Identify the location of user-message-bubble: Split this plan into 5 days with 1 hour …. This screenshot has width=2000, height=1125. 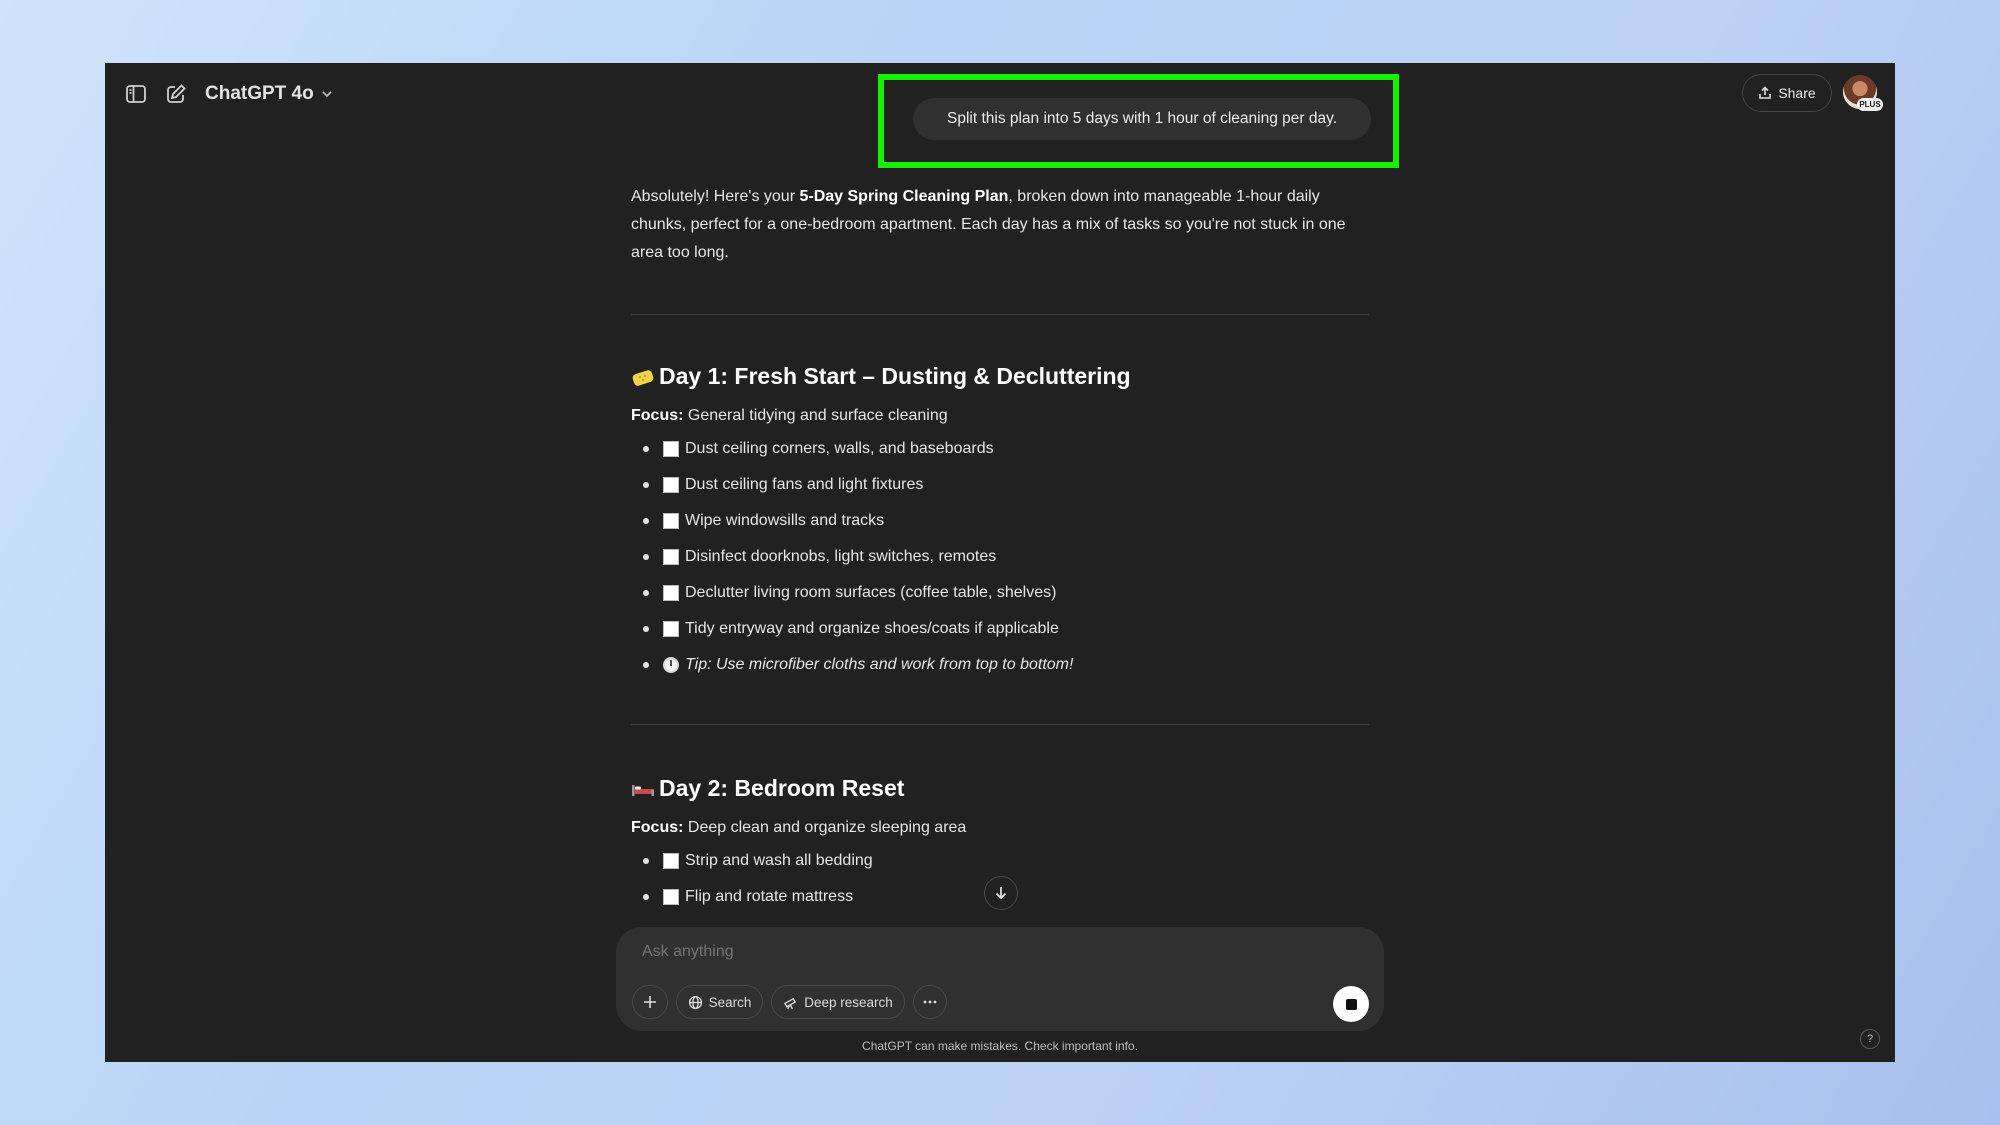
(1142, 119).